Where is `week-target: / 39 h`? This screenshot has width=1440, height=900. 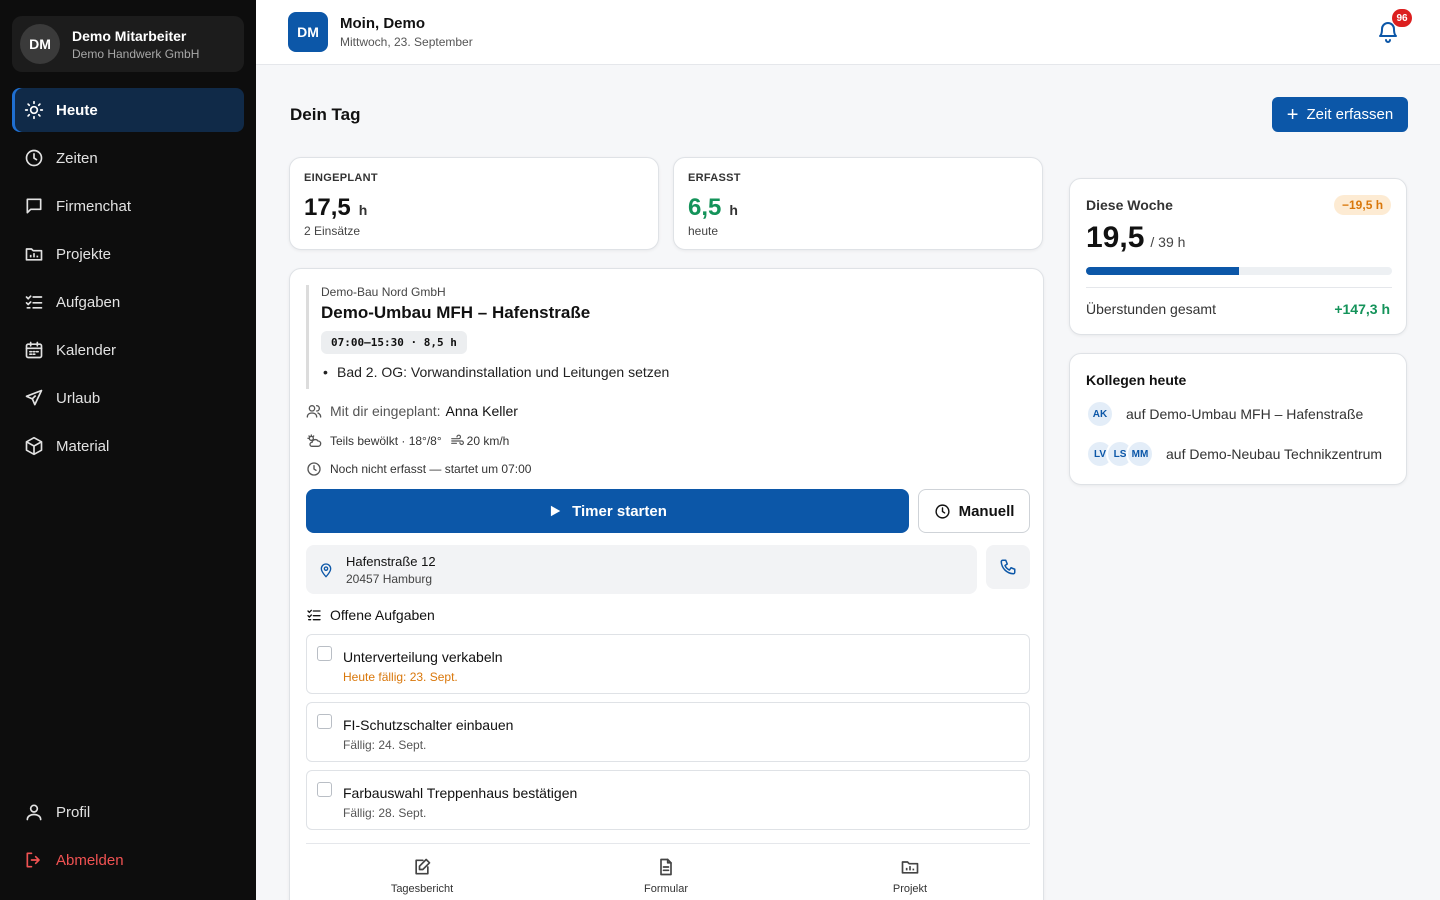 week-target: / 39 h is located at coordinates (1168, 242).